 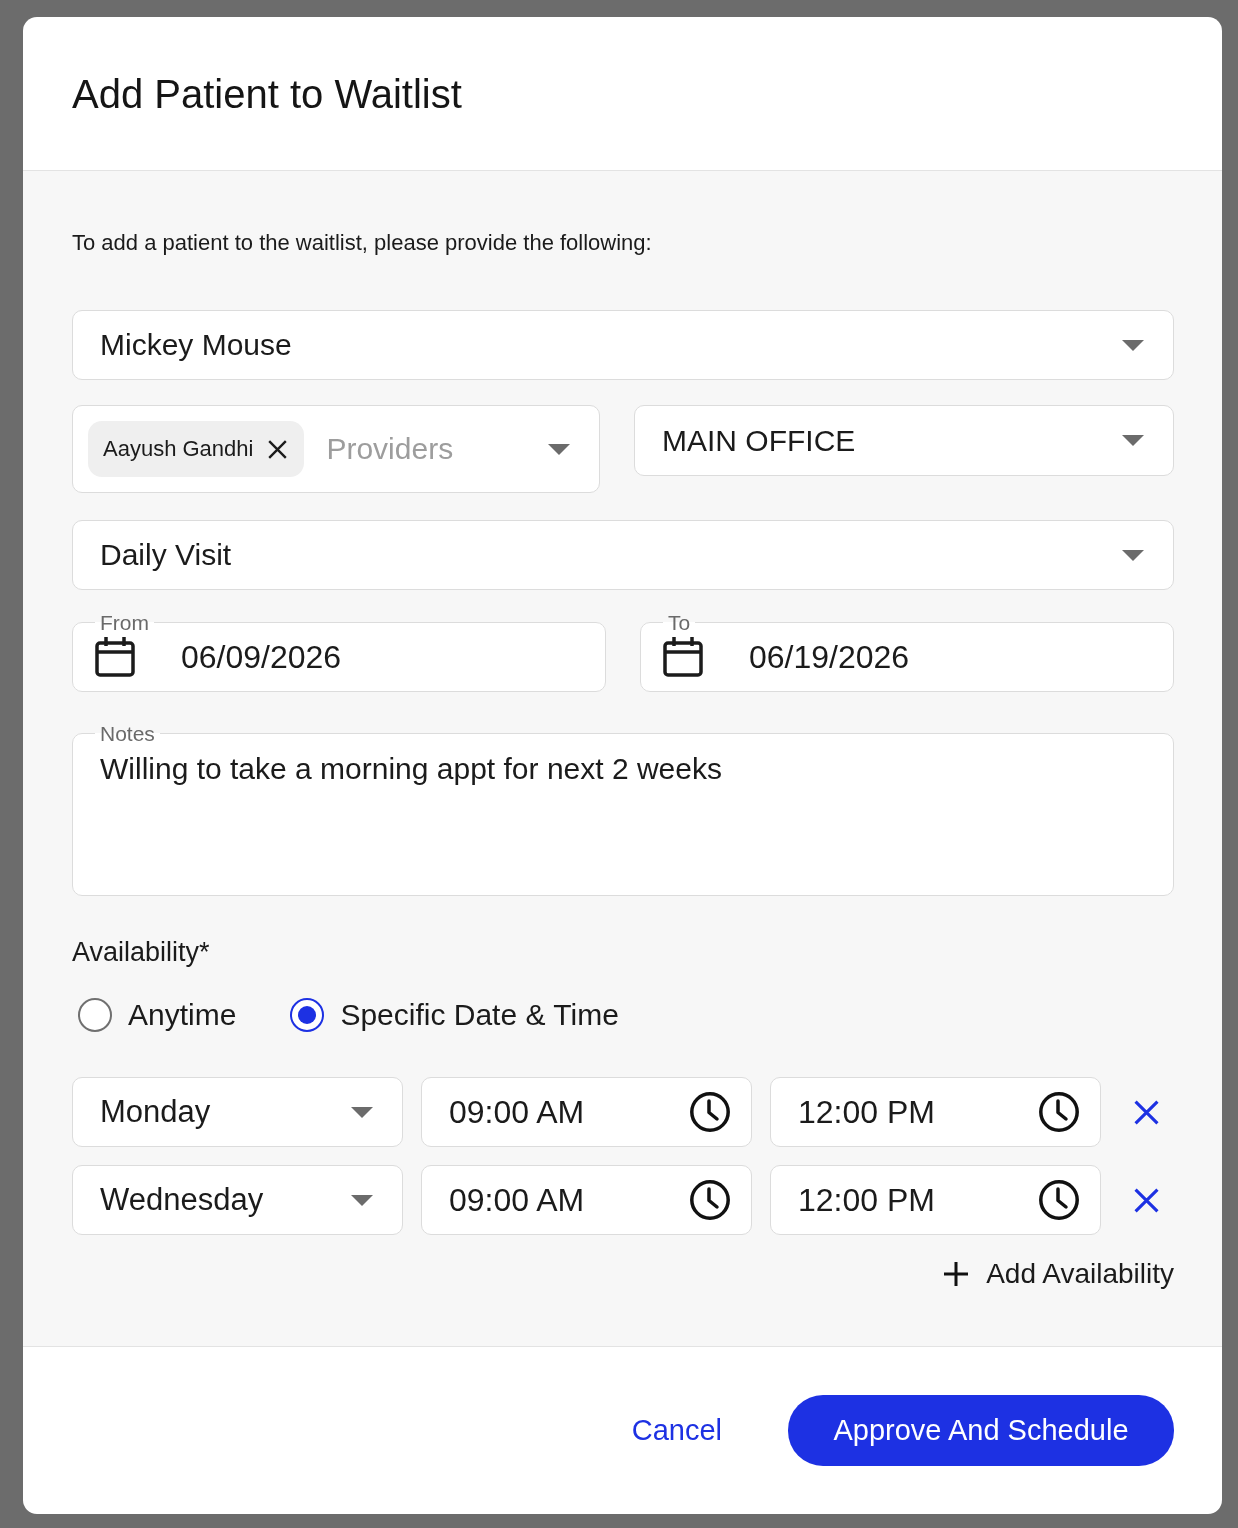 I want to click on location-select: MAIN OFFICE, so click(x=904, y=440).